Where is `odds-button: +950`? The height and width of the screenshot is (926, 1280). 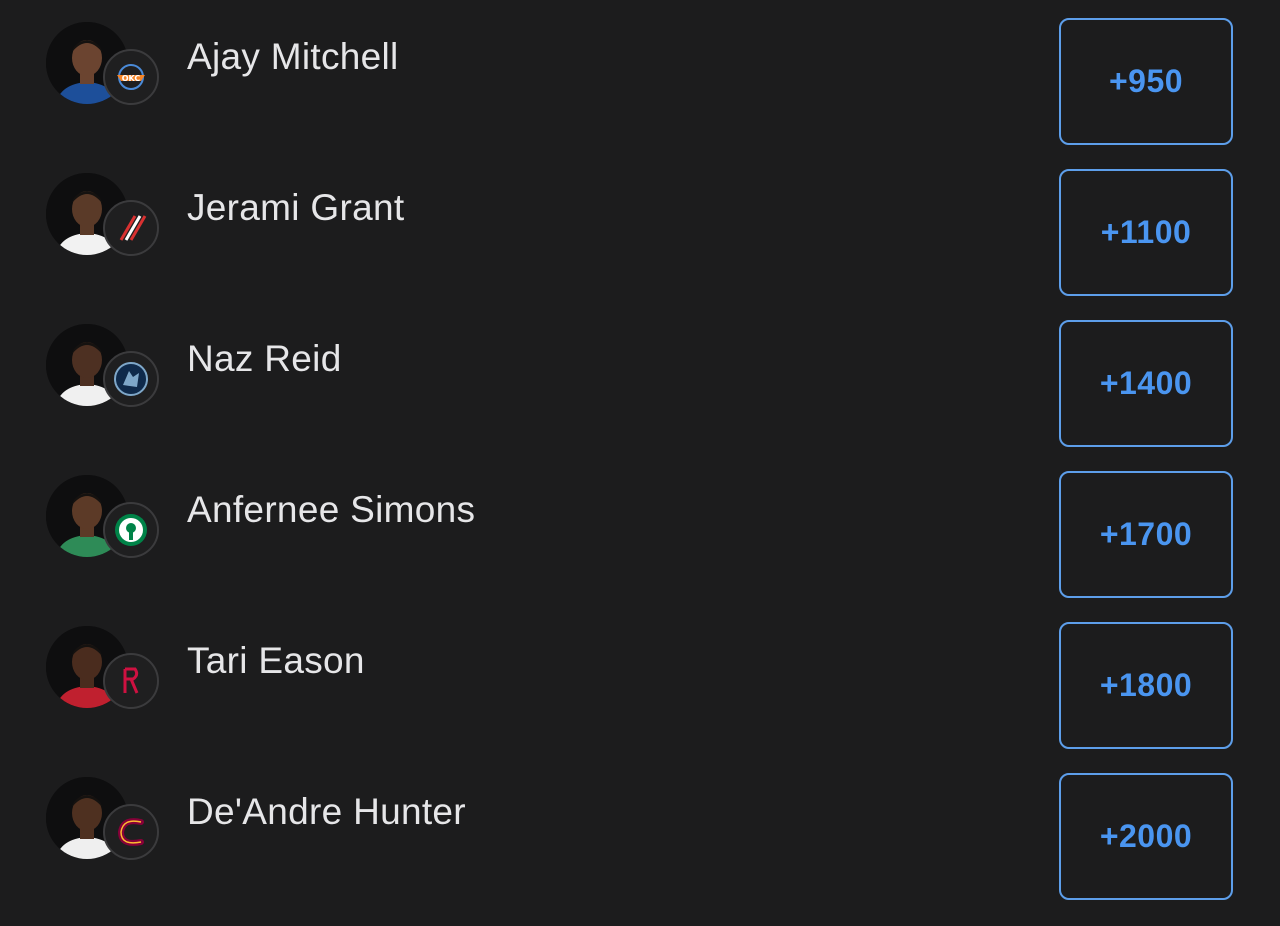 odds-button: +950 is located at coordinates (1146, 81).